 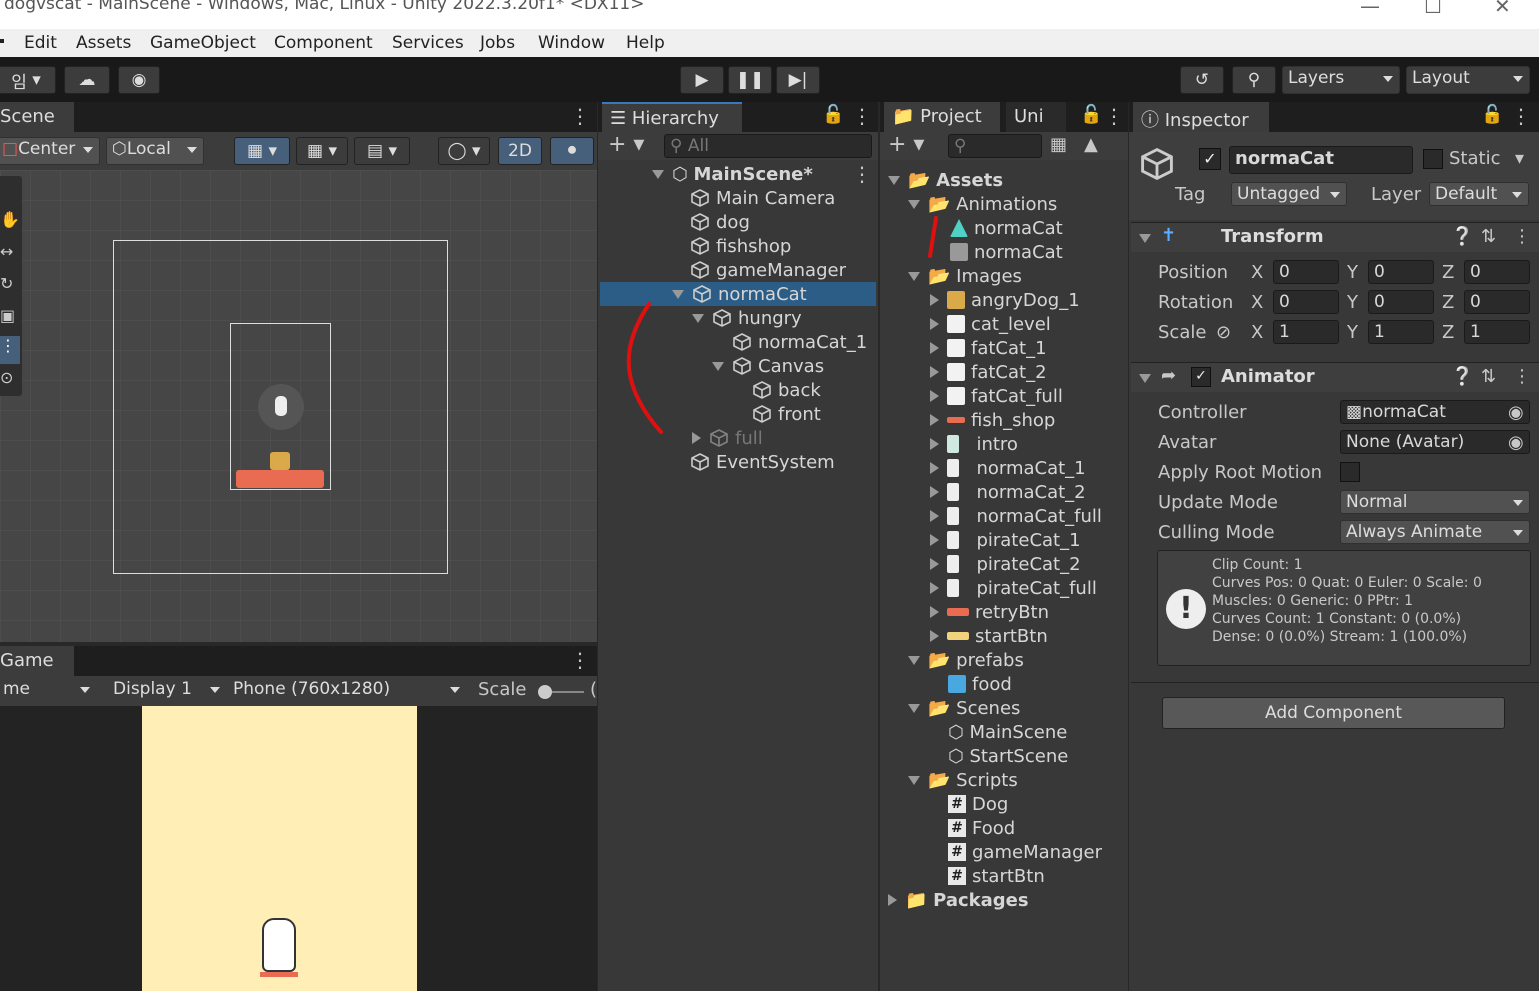 I want to click on position-y-input: 0, so click(x=1401, y=272).